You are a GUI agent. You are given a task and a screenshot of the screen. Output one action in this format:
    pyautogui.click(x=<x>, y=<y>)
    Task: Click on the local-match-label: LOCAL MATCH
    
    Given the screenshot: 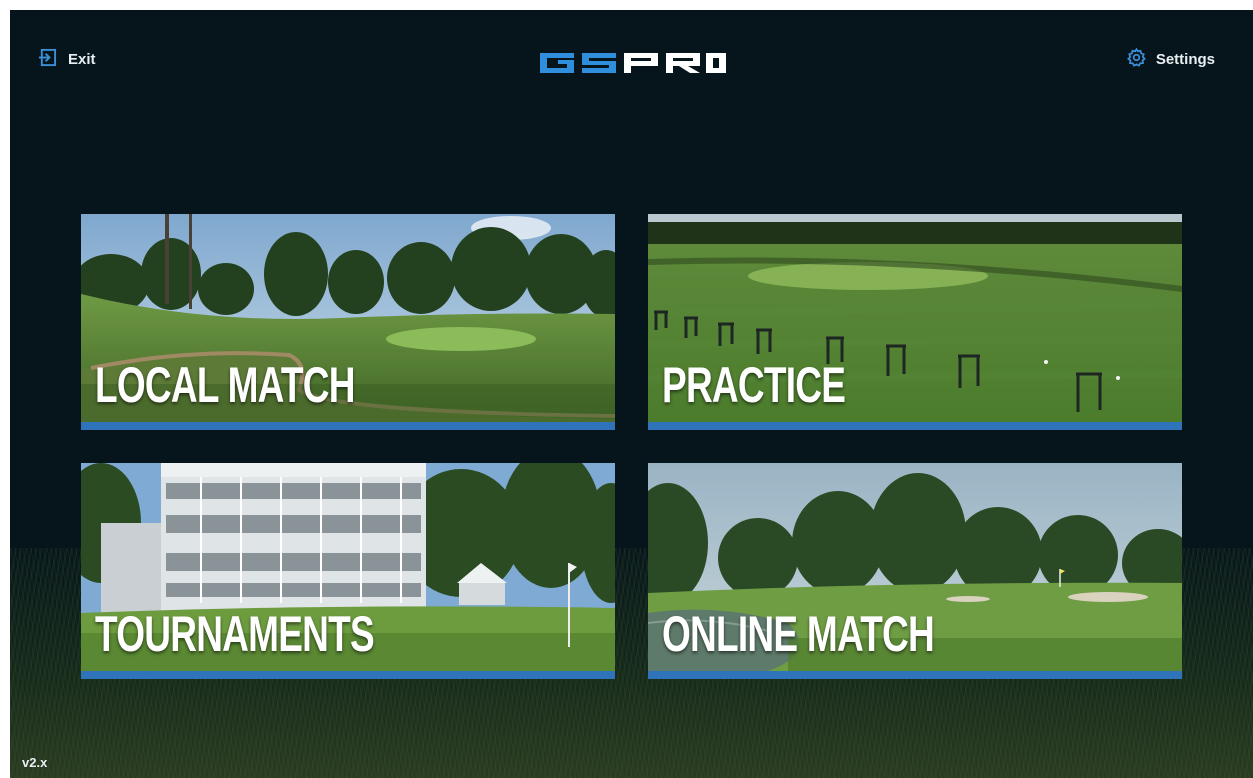 What is the action you would take?
    pyautogui.click(x=225, y=385)
    